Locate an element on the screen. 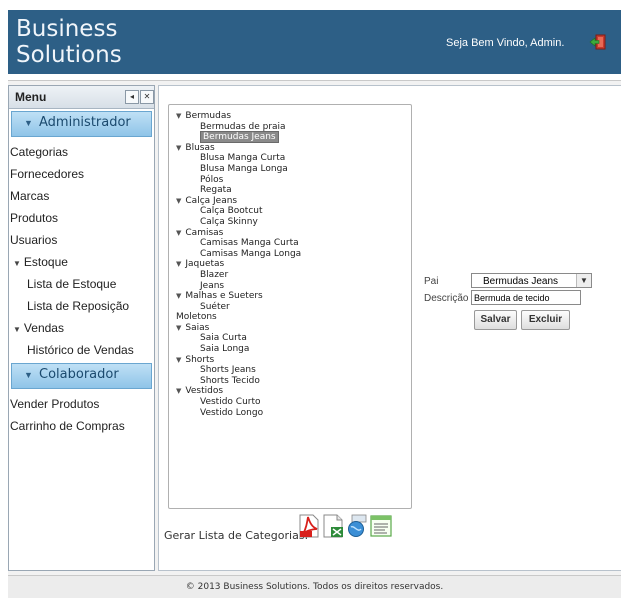 This screenshot has width=621, height=598. tree-child-node: Vestido Curto is located at coordinates (290, 402).